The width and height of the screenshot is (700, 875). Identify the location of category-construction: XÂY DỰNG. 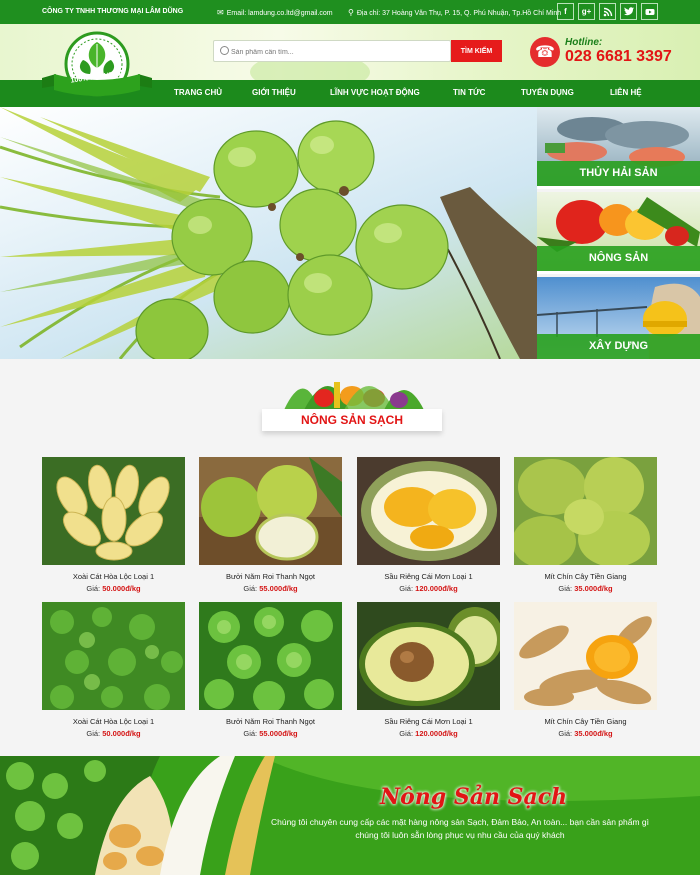
(618, 318).